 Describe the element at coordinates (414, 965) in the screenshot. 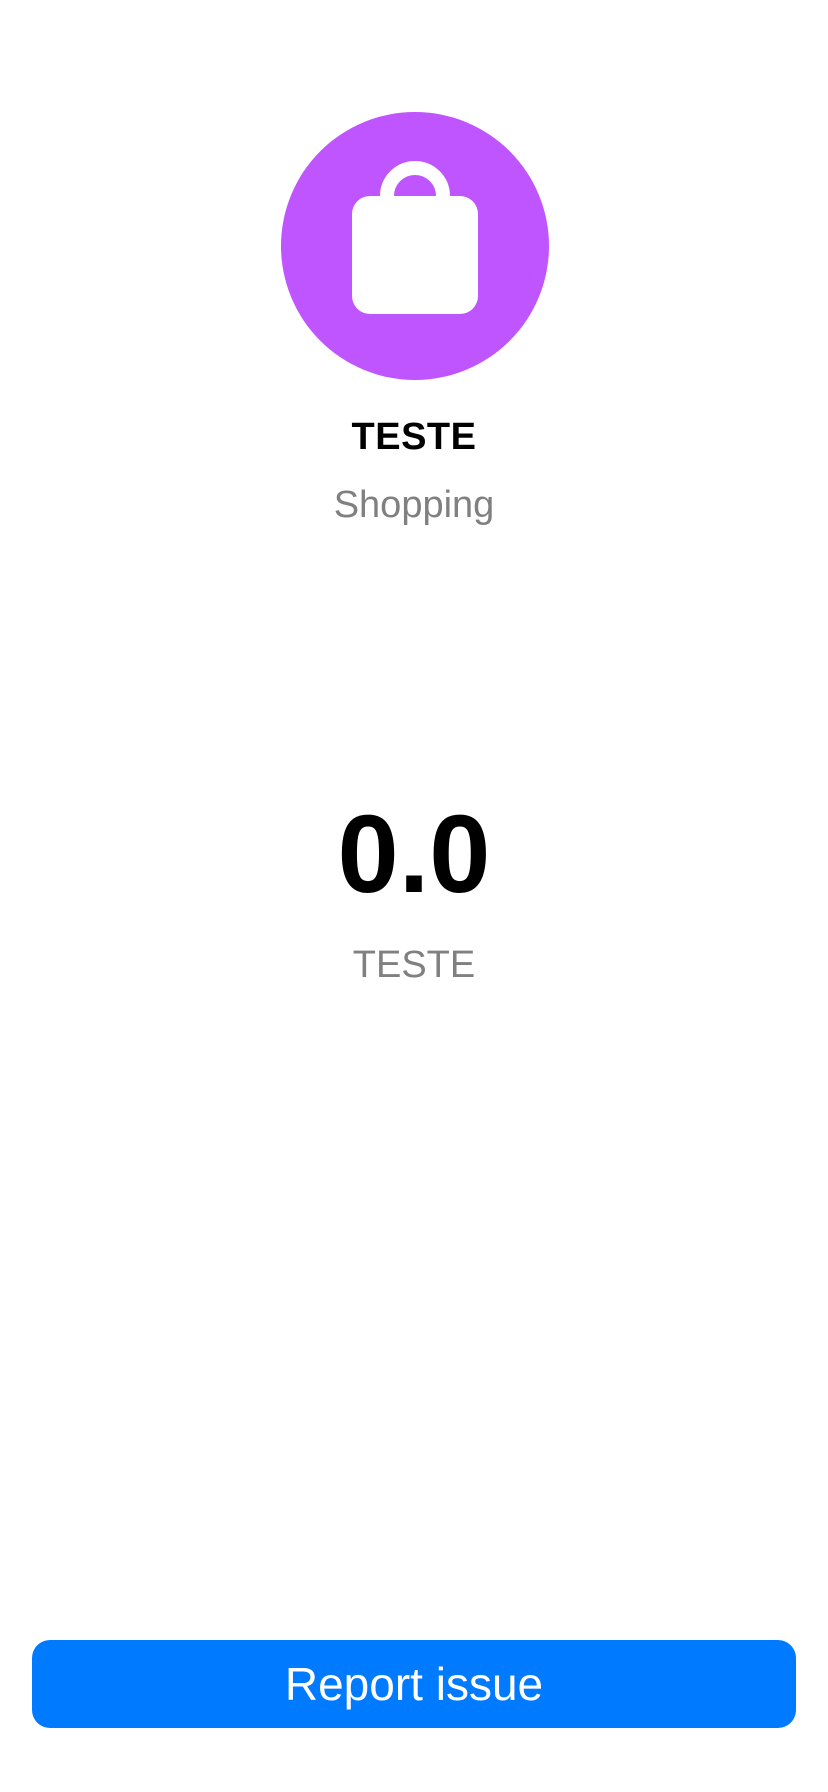

I see `amount-caption: TESTE` at that location.